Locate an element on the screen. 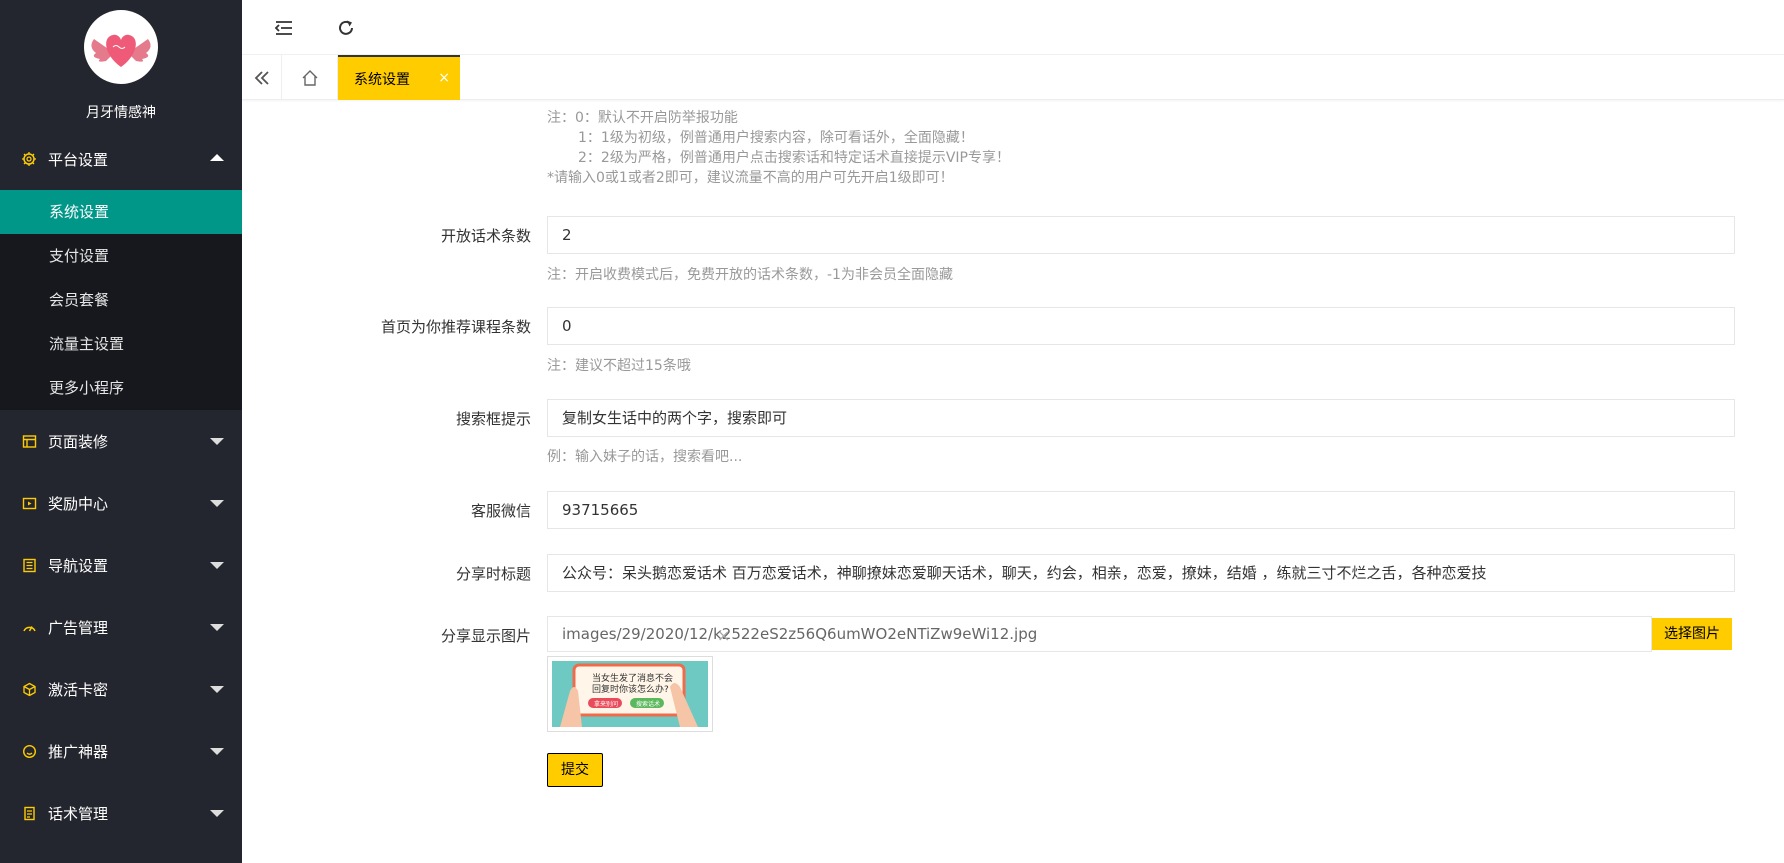  collapse-arrow-icon is located at coordinates (217, 157).